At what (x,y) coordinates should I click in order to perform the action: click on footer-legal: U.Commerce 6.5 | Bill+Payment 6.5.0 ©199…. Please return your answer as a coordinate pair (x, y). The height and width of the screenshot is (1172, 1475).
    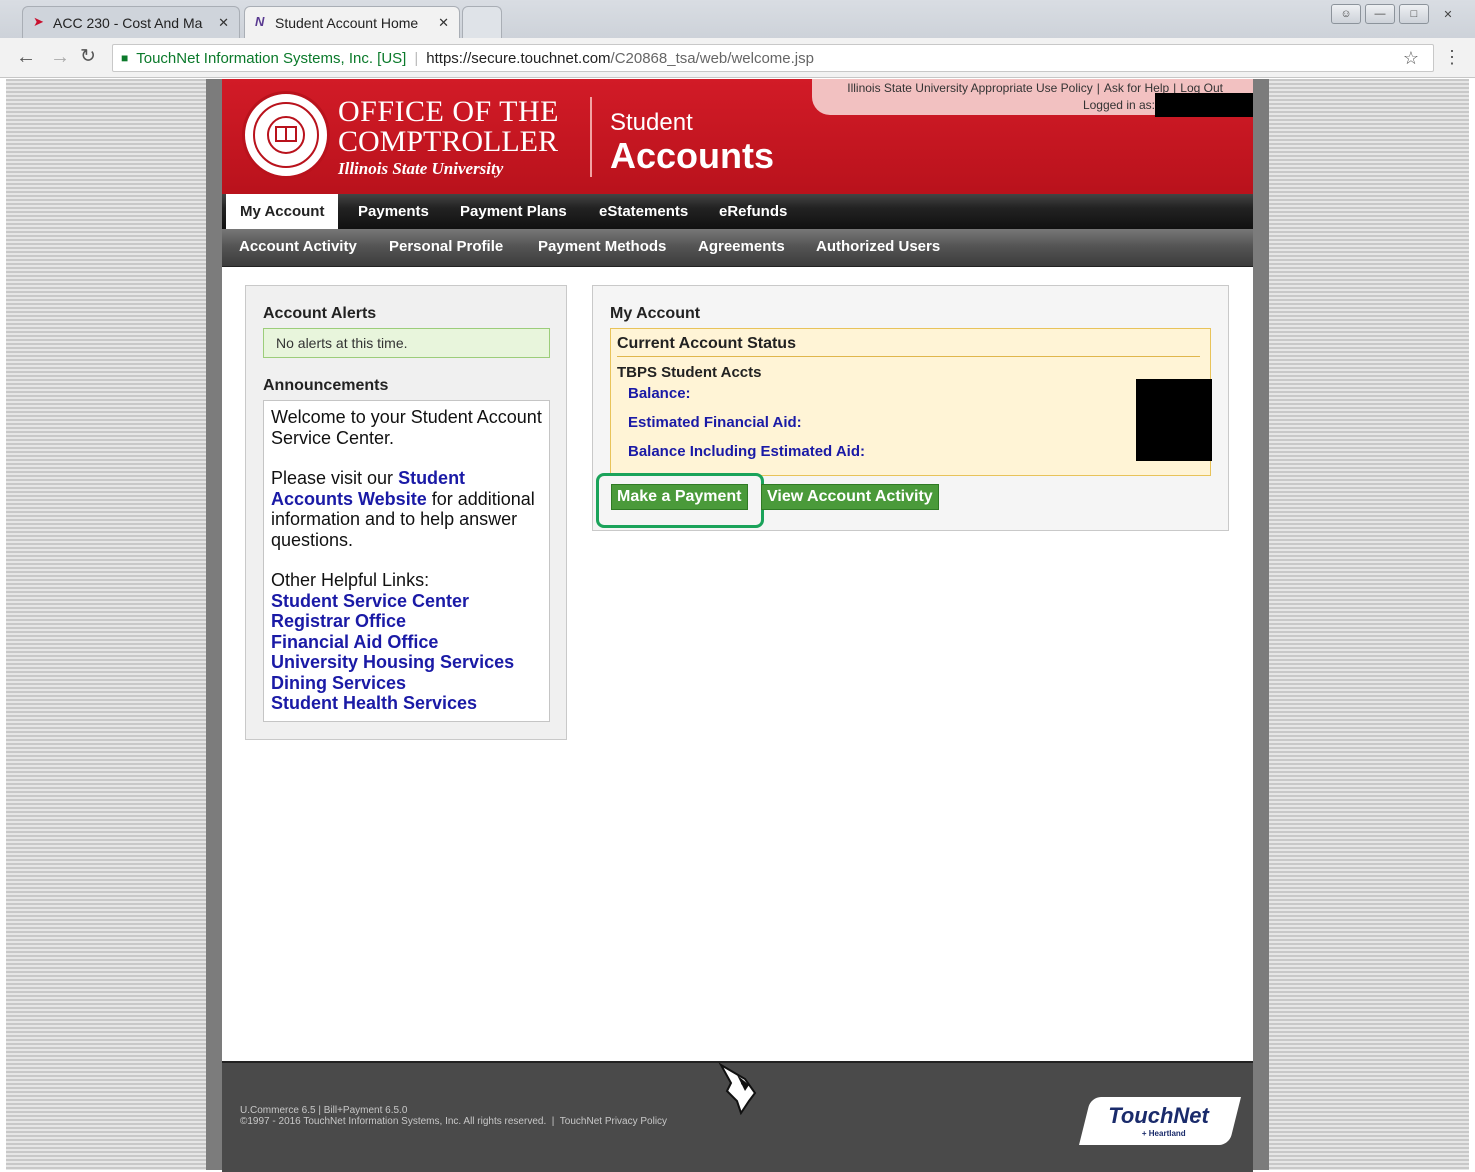
    Looking at the image, I should click on (453, 1116).